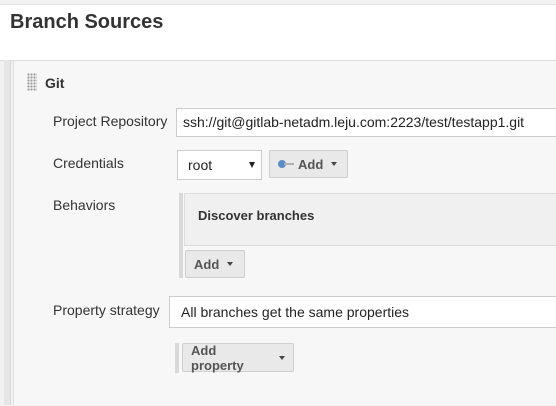 Image resolution: width=556 pixels, height=406 pixels. What do you see at coordinates (7, 232) in the screenshot?
I see `panel-left-bar` at bounding box center [7, 232].